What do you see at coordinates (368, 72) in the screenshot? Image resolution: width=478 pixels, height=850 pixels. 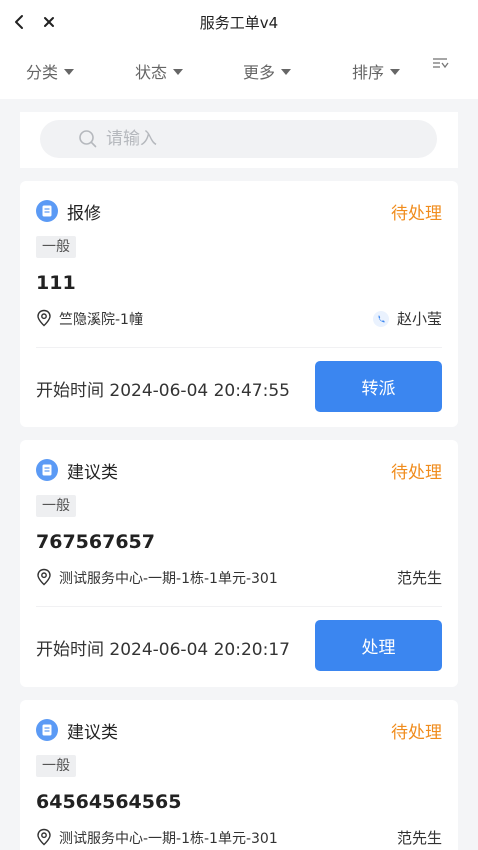 I see `filter-sort-label: 排序` at bounding box center [368, 72].